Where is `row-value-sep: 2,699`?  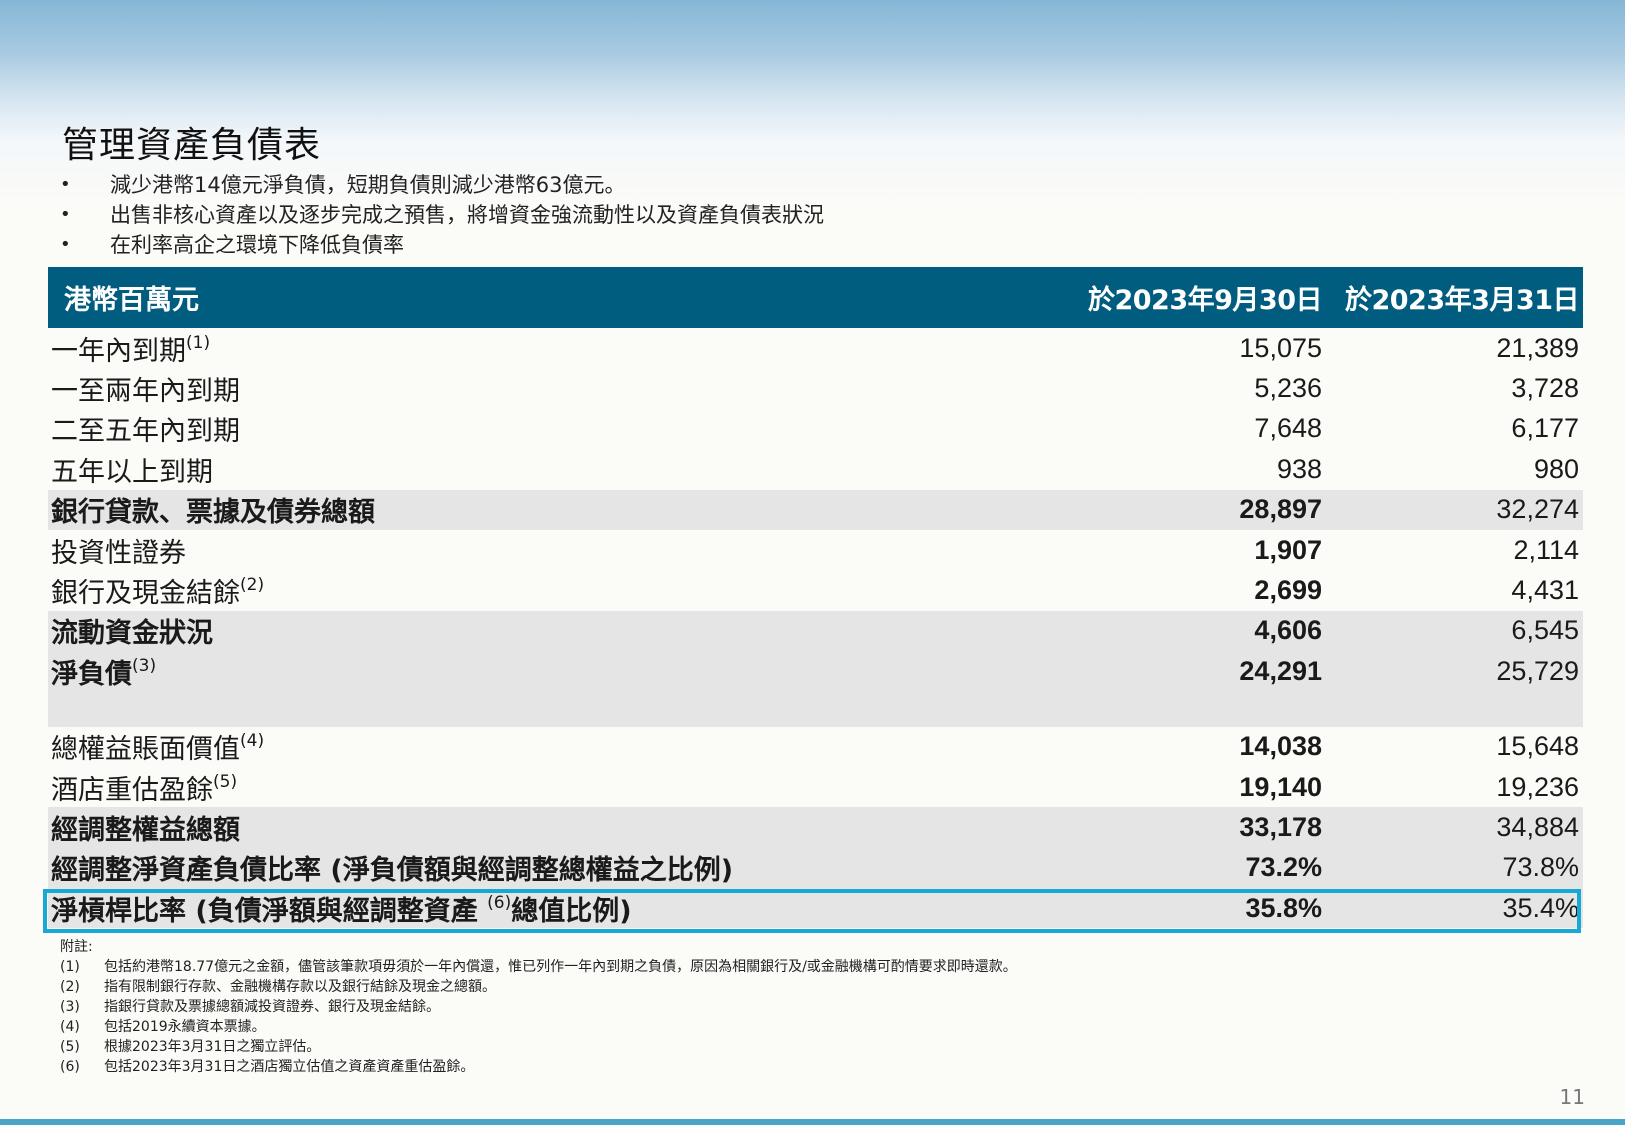 row-value-sep: 2,699 is located at coordinates (1288, 590).